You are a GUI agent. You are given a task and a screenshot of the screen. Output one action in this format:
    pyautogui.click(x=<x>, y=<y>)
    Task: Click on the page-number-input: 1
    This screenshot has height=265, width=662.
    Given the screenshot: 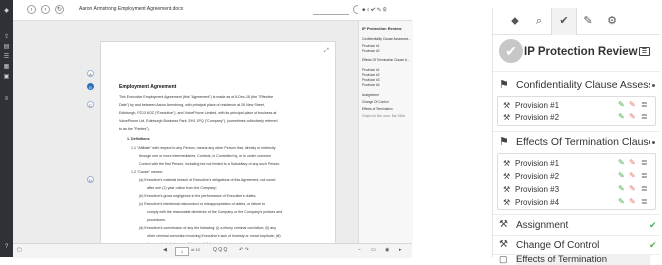 What is the action you would take?
    pyautogui.click(x=182, y=251)
    